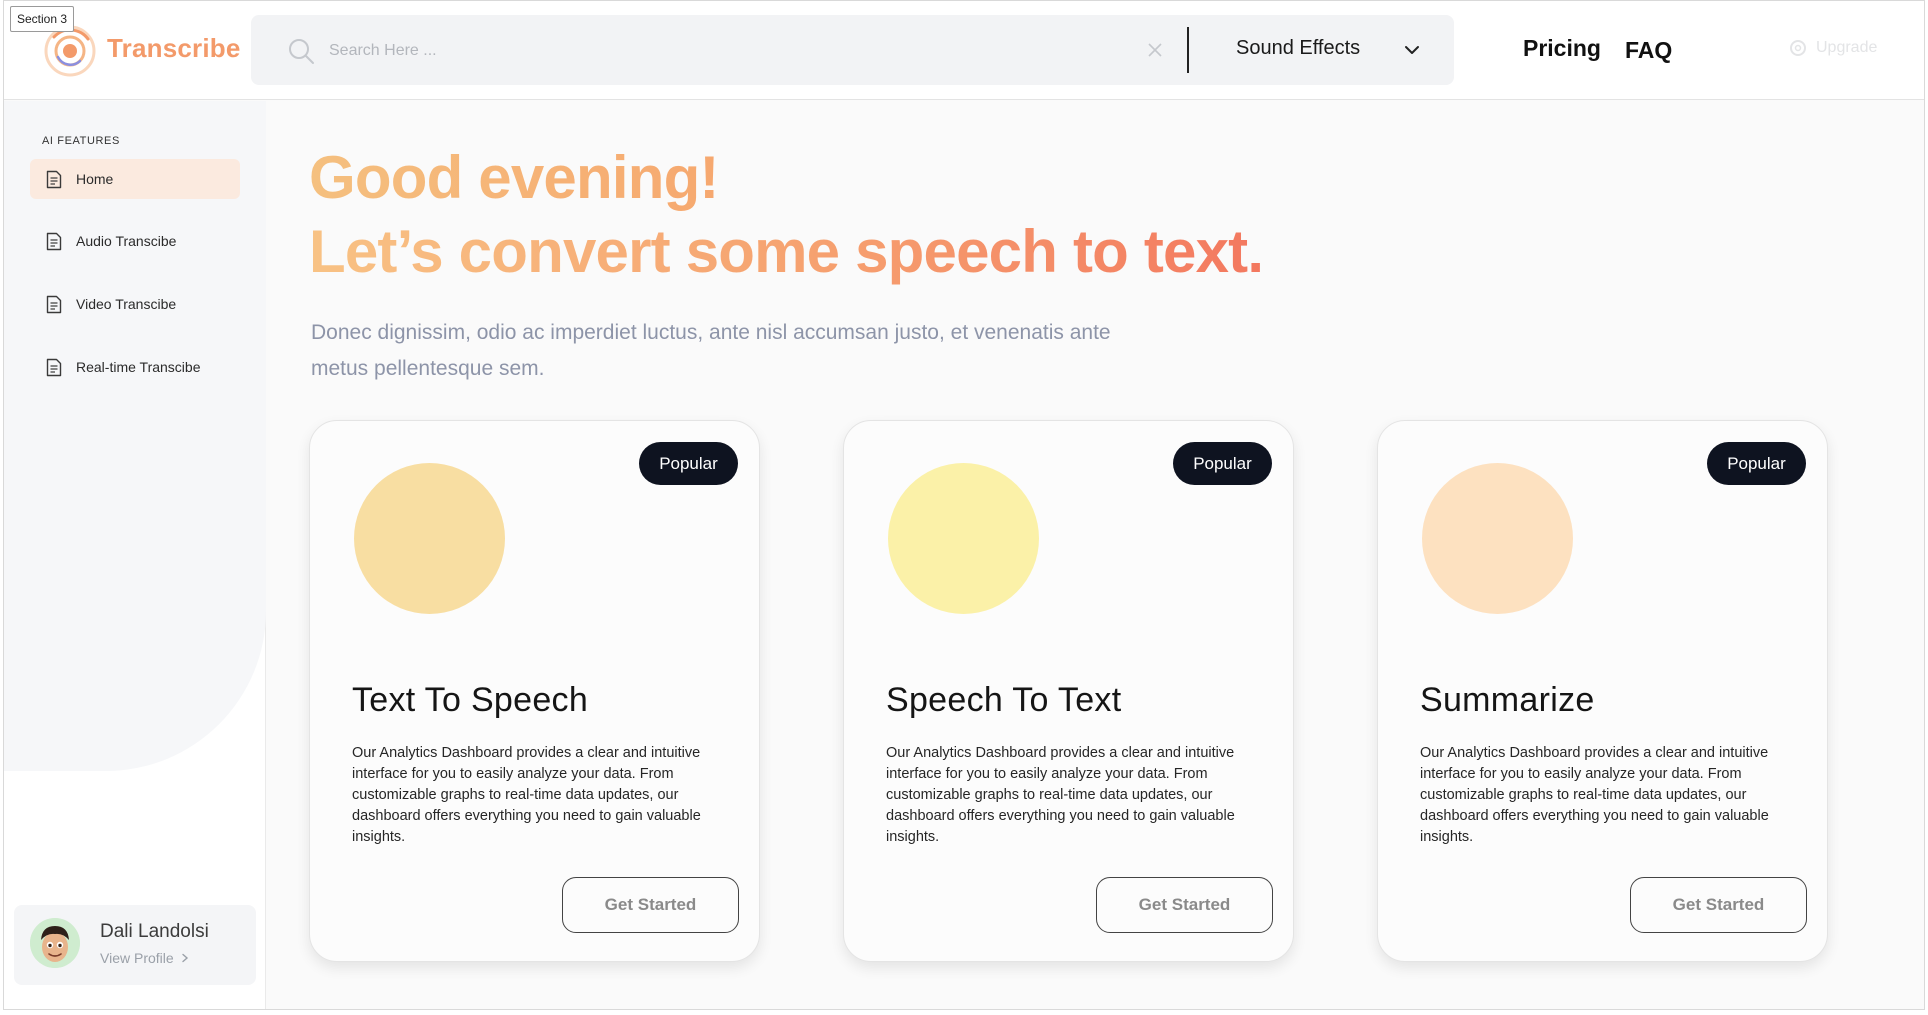 The image size is (1928, 1015). Describe the element at coordinates (42, 19) in the screenshot. I see `section-label: Section 3` at that location.